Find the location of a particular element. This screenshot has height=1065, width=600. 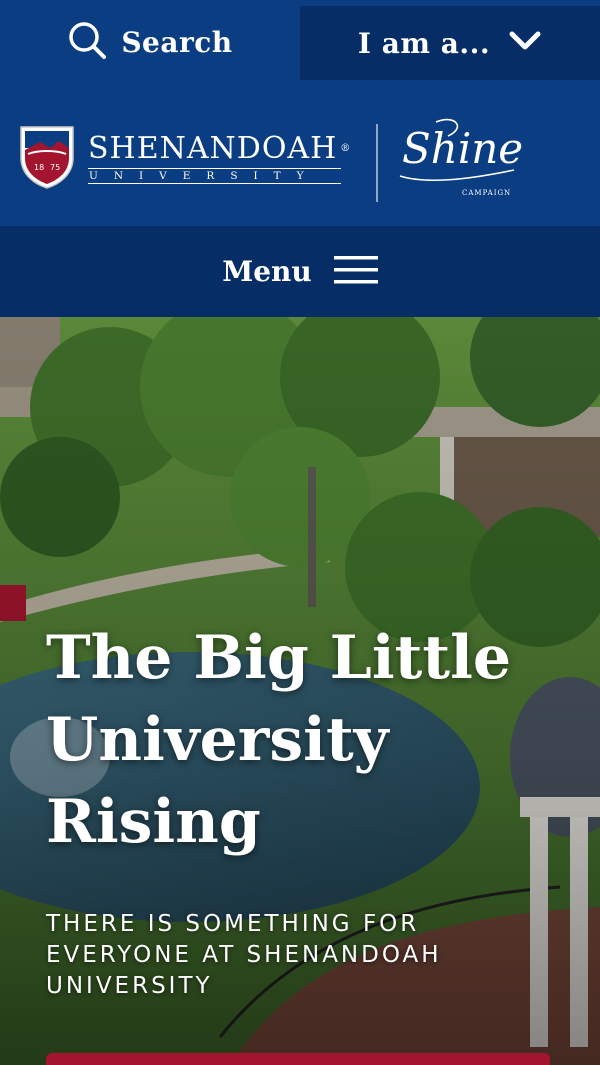

university-logo-link: 18 75 SHENANDOAH ® UNIVERSITY is located at coordinates (184, 159).